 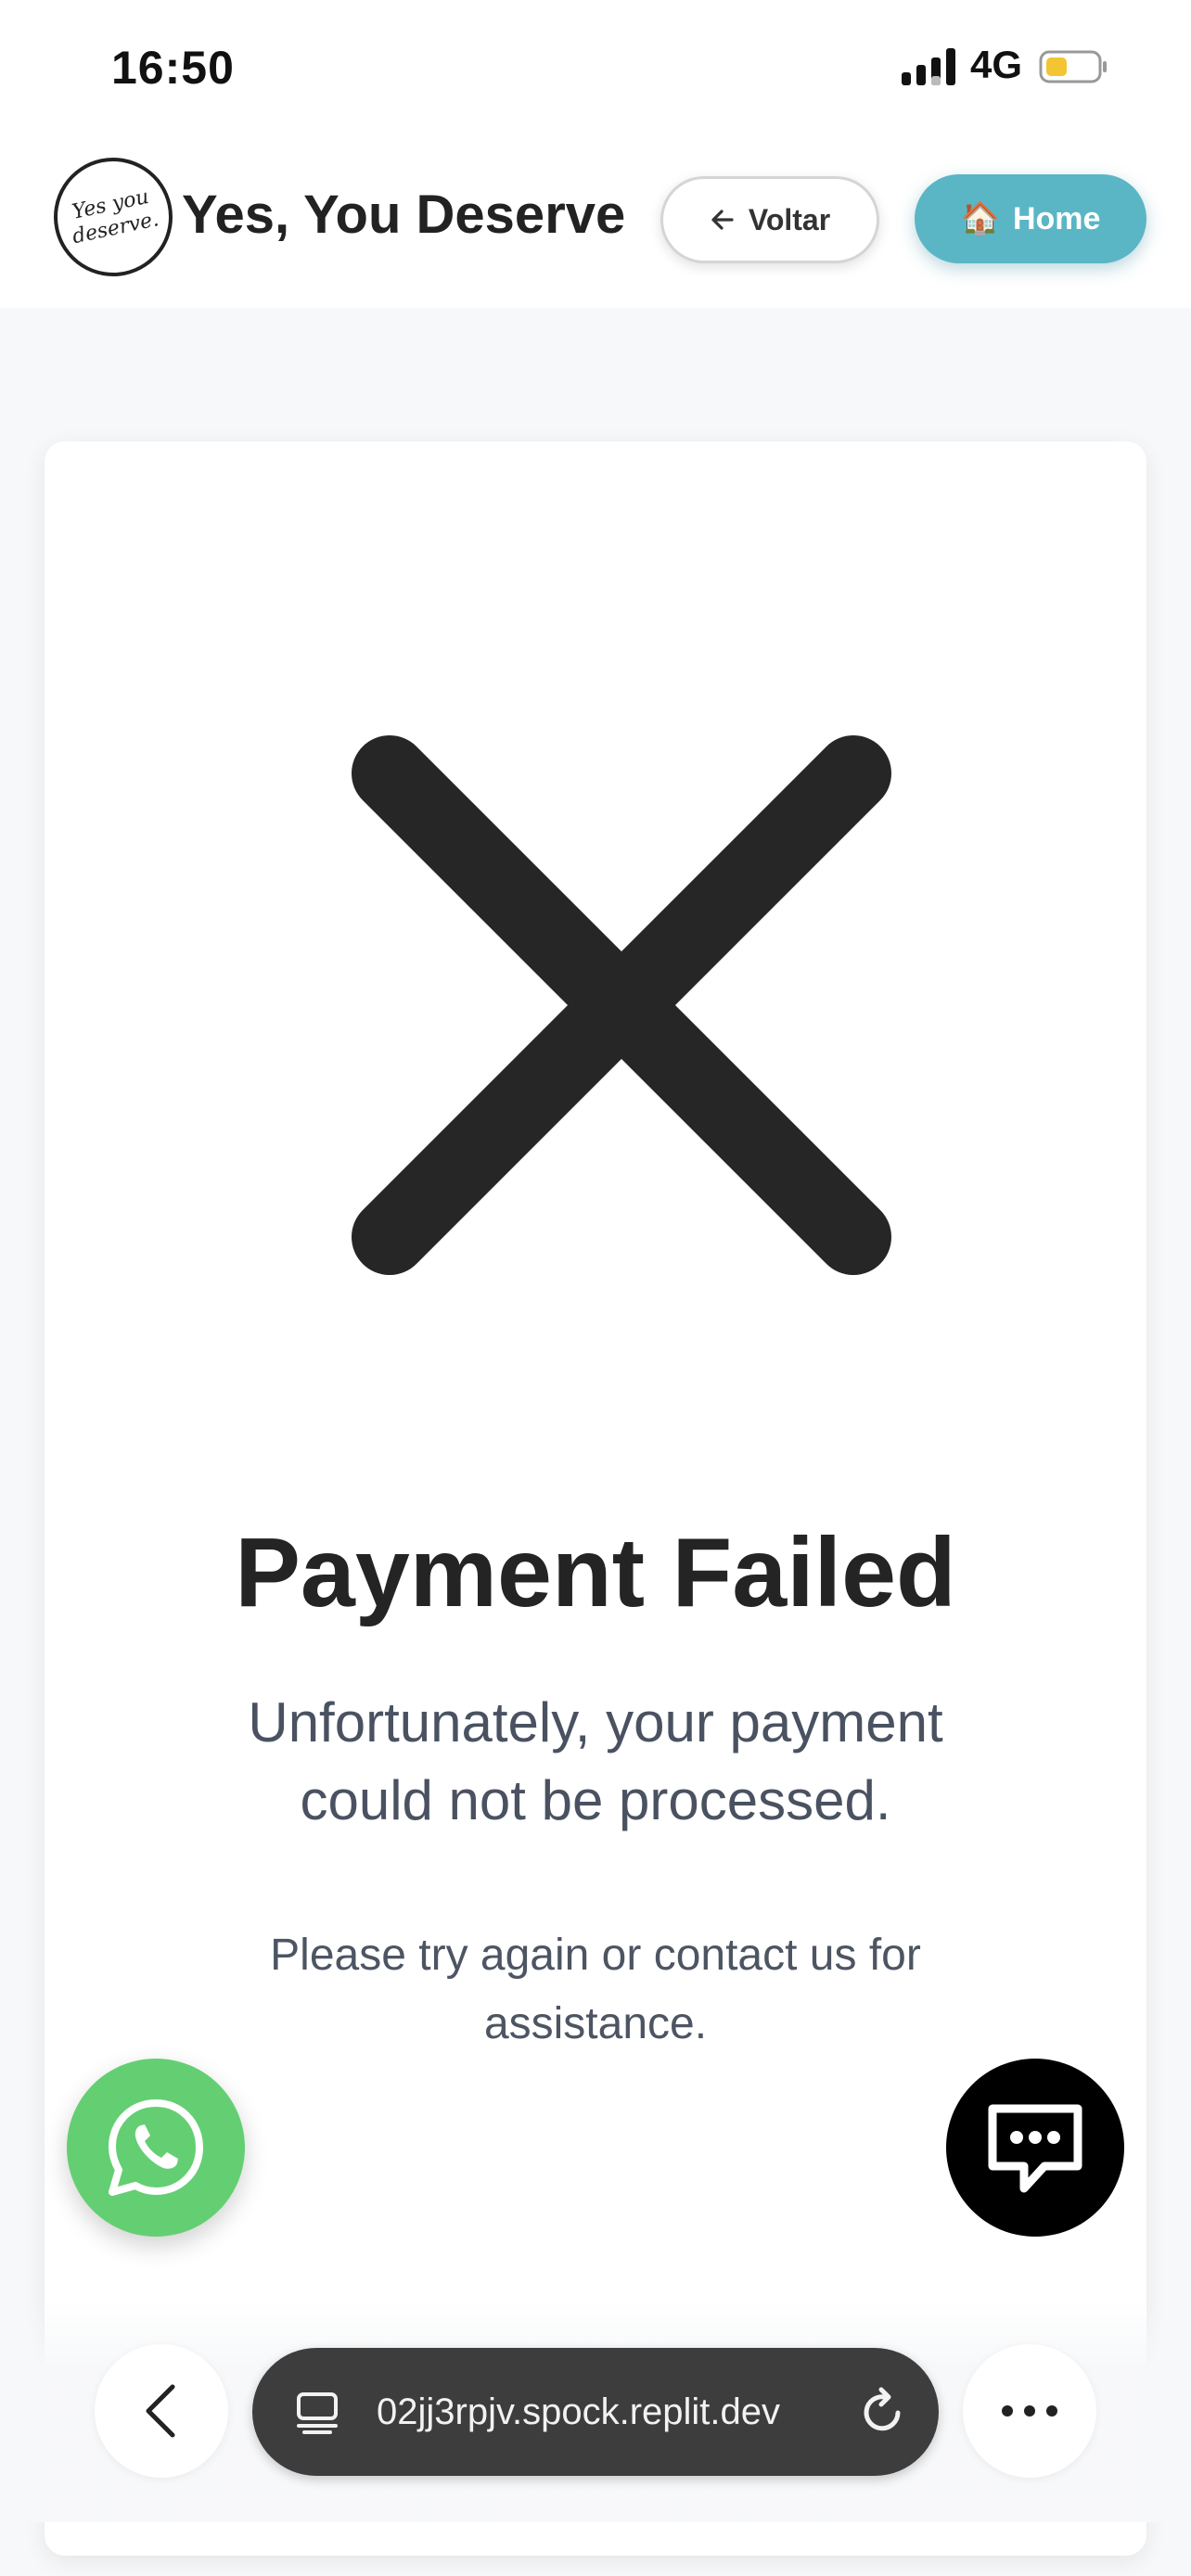 I want to click on address-bar: 02jj3rpjv.spock.replit.dev, so click(x=595, y=2412).